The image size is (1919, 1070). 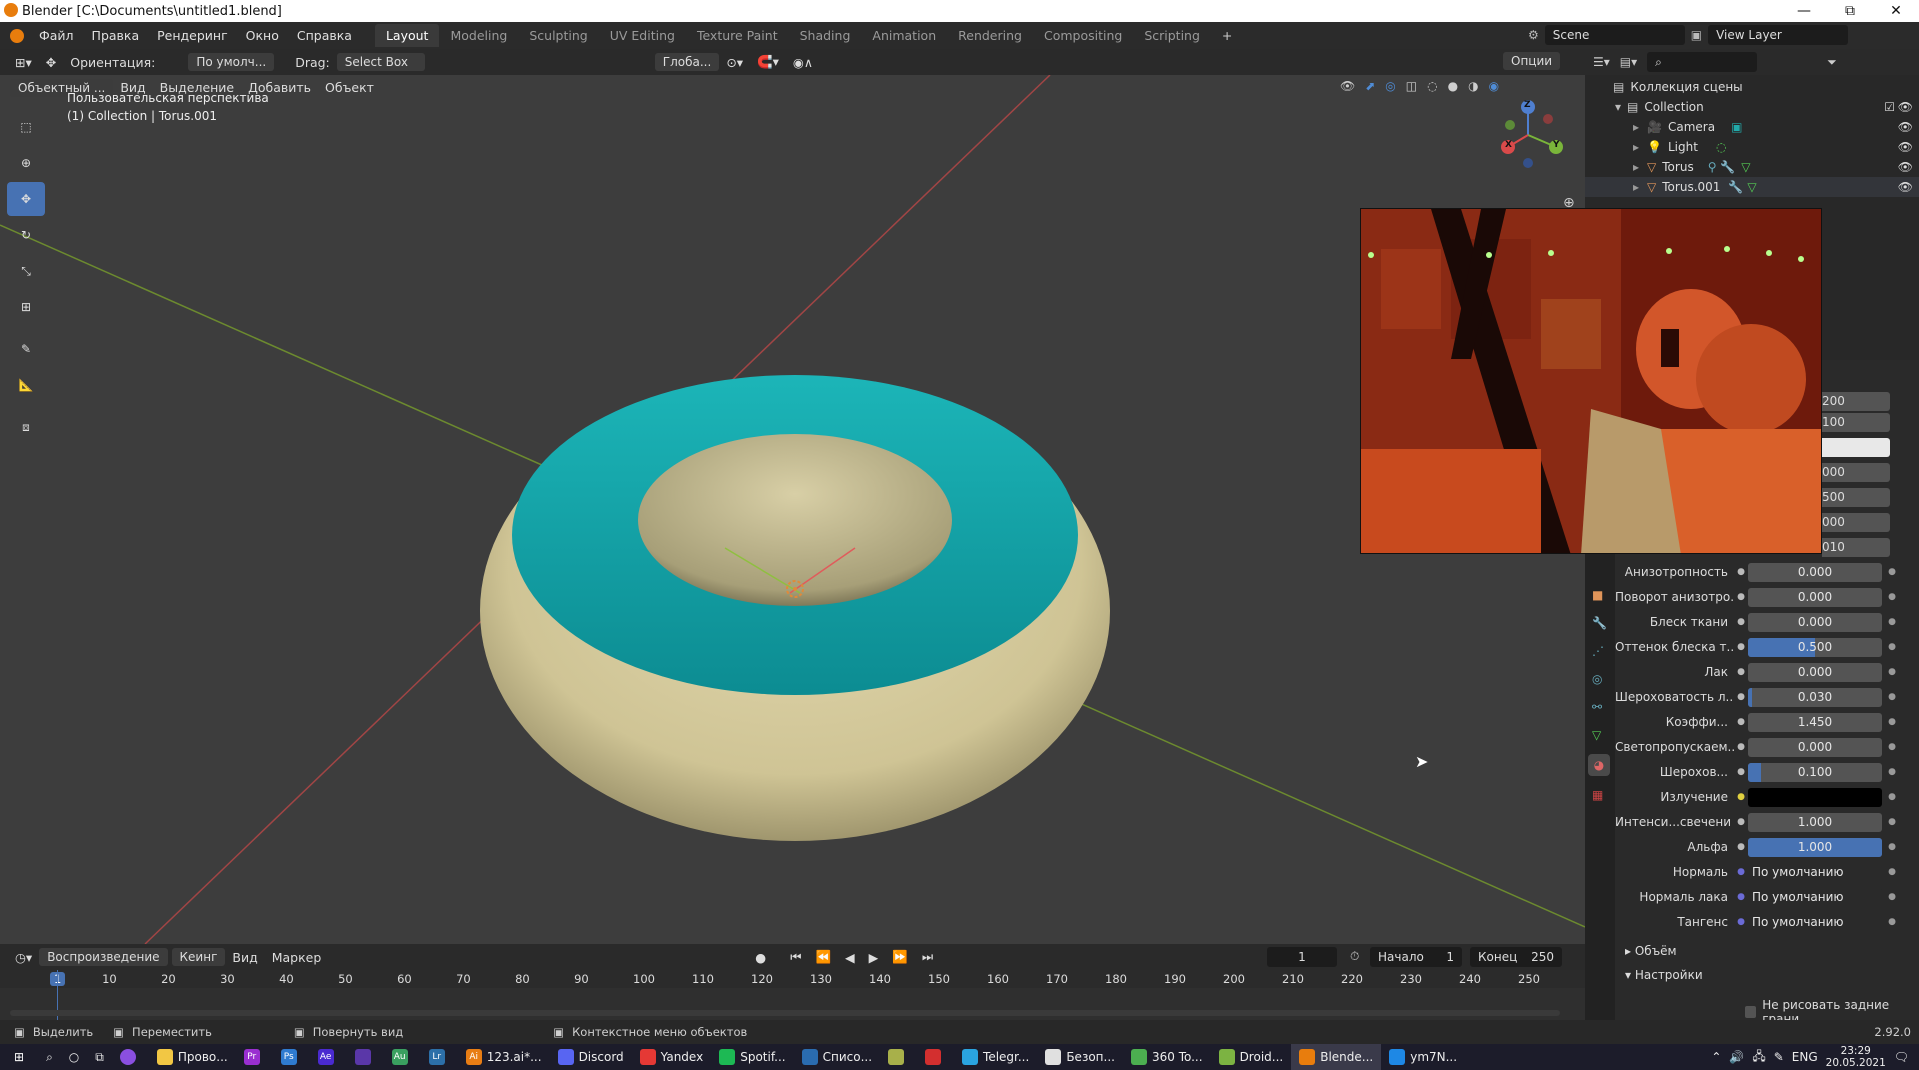 What do you see at coordinates (380, 62) in the screenshot?
I see `drag-dropdown: Select Box` at bounding box center [380, 62].